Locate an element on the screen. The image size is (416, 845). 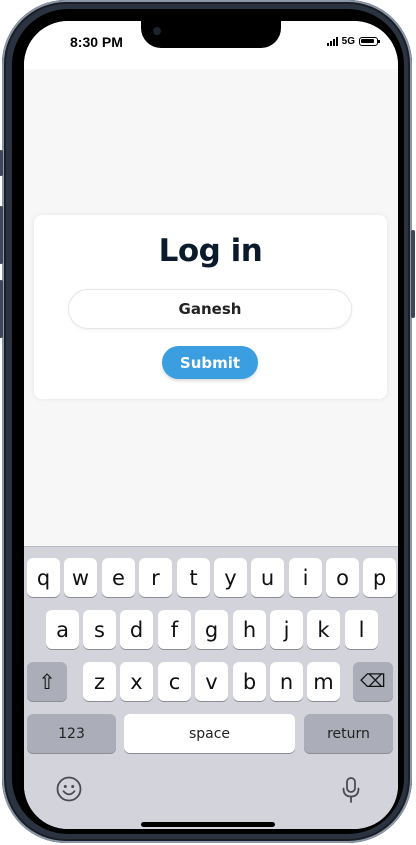
status-time: 8:30 PM is located at coordinates (96, 42).